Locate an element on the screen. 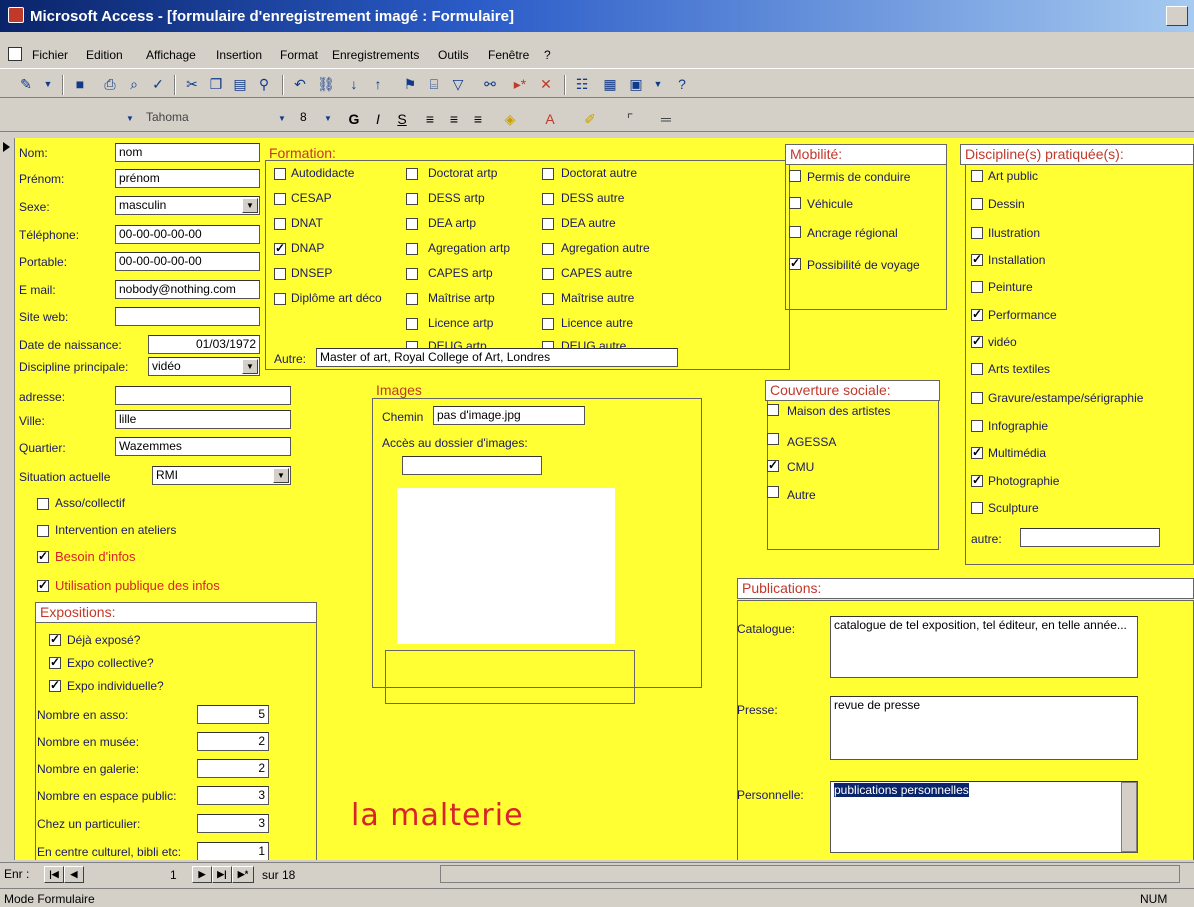 Image resolution: width=1194 pixels, height=907 pixels. italic-icon: I is located at coordinates (378, 119).